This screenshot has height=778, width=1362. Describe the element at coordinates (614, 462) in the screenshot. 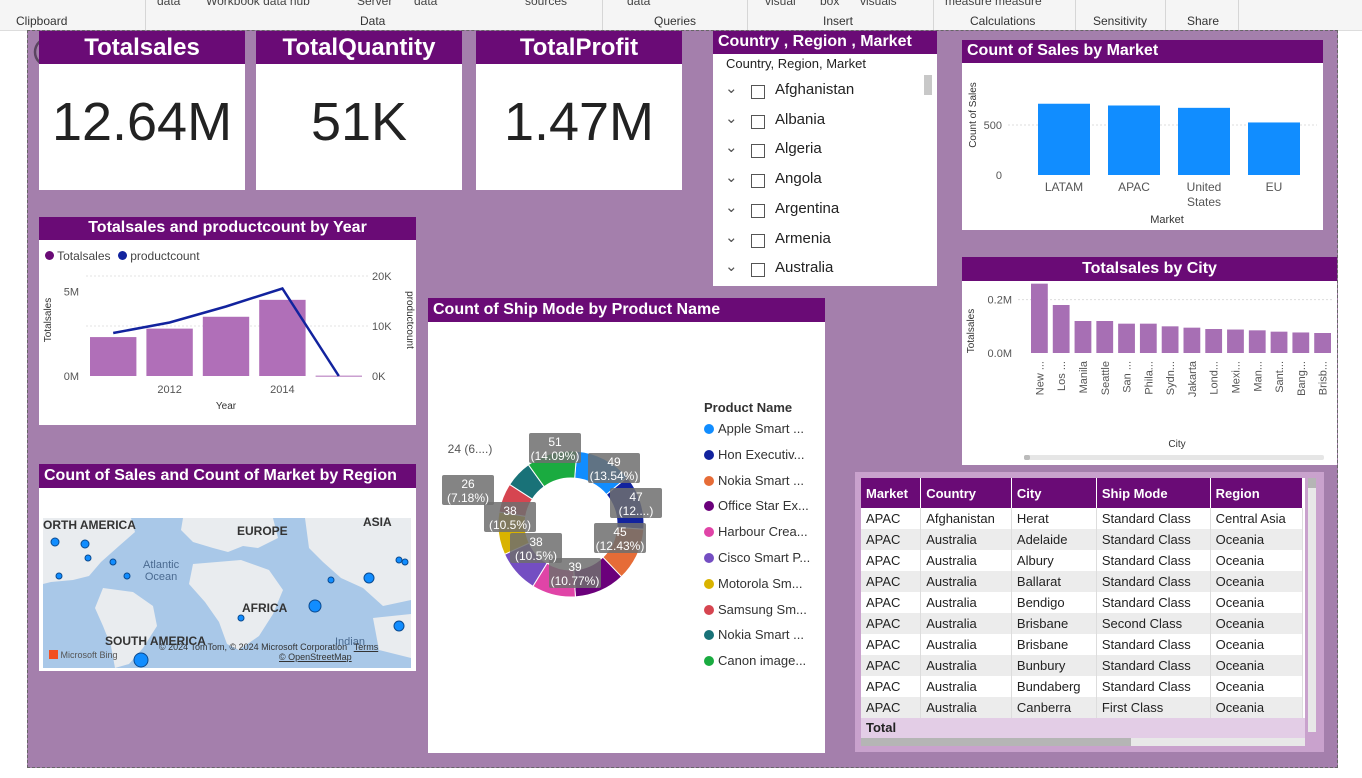

I see `data-label-value: 49` at that location.